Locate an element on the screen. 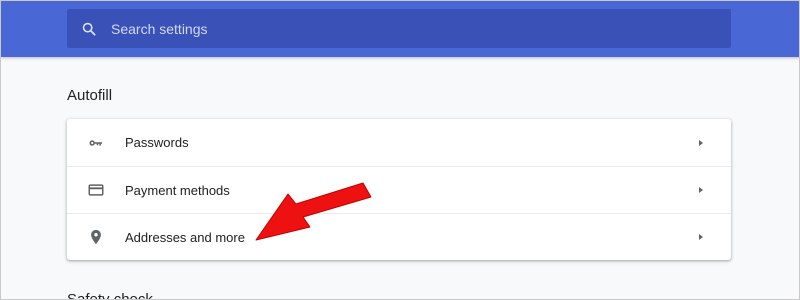 This screenshot has height=300, width=800. search-input: Search settings is located at coordinates (399, 28).